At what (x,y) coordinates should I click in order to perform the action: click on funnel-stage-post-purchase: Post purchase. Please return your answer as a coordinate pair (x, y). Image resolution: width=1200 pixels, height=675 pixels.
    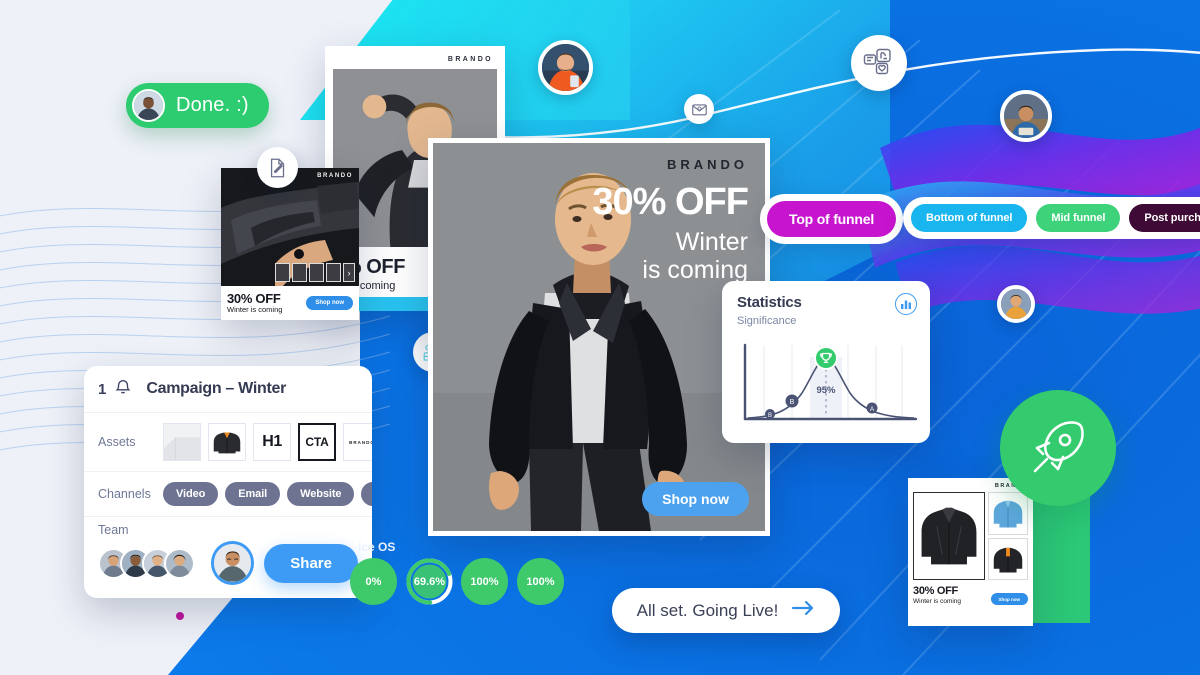
    Looking at the image, I should click on (1164, 218).